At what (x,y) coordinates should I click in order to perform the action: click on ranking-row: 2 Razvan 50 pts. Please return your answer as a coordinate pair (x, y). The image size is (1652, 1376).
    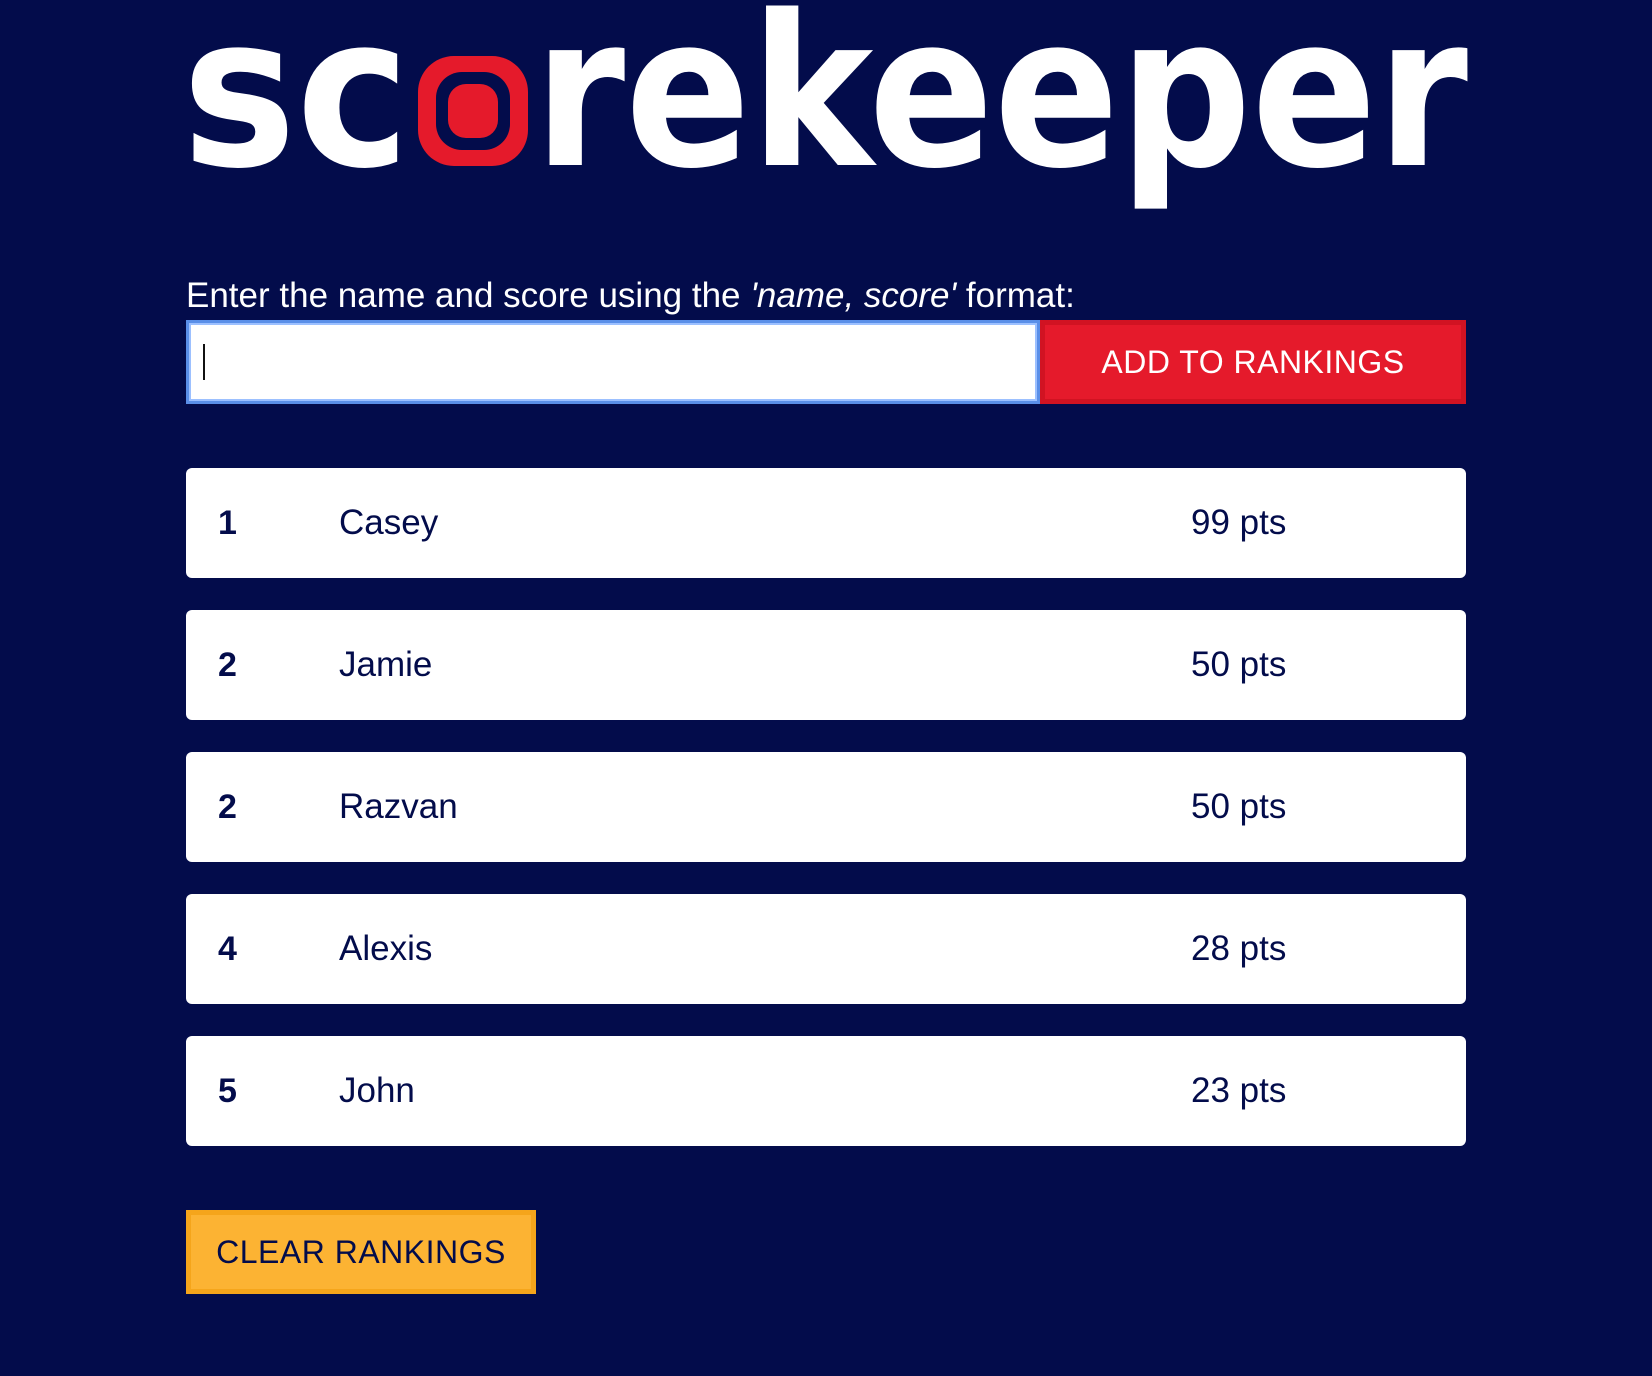
    Looking at the image, I should click on (826, 807).